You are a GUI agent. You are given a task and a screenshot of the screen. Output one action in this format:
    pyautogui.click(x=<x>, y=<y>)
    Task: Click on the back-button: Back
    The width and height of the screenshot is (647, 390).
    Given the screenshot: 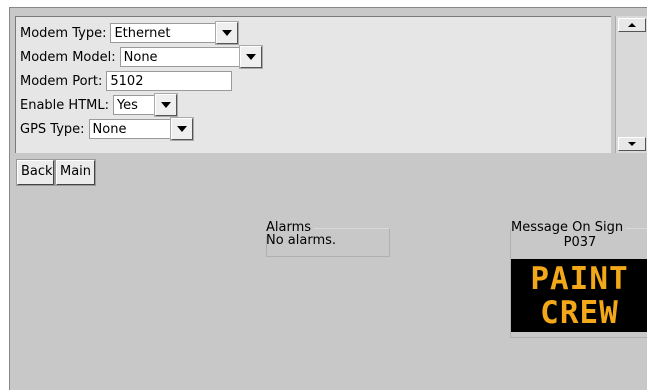 What is the action you would take?
    pyautogui.click(x=35, y=172)
    